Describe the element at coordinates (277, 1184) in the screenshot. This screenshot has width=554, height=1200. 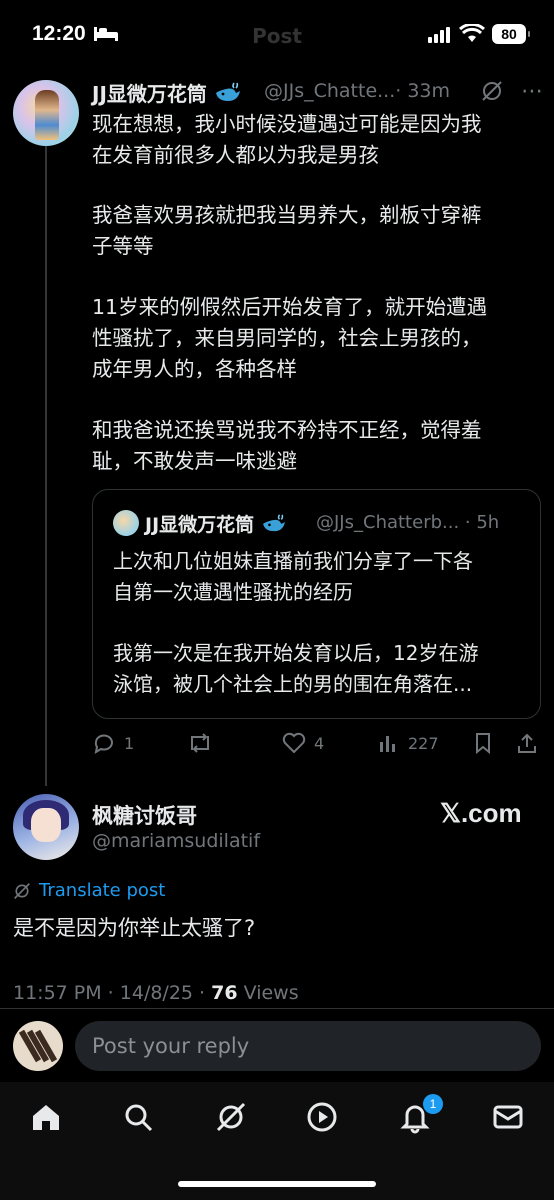
I see `home-indicator` at that location.